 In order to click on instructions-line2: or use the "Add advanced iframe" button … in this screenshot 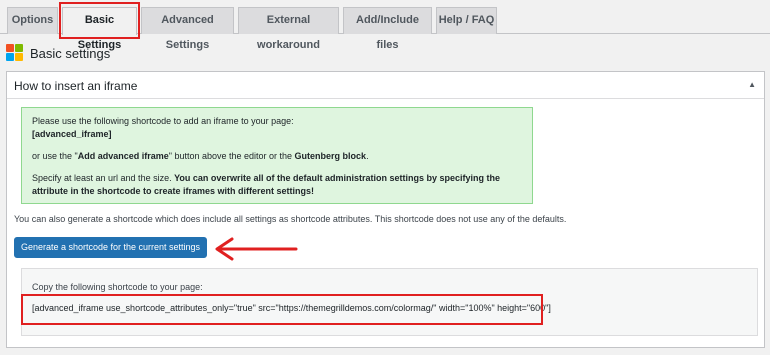, I will do `click(200, 156)`.